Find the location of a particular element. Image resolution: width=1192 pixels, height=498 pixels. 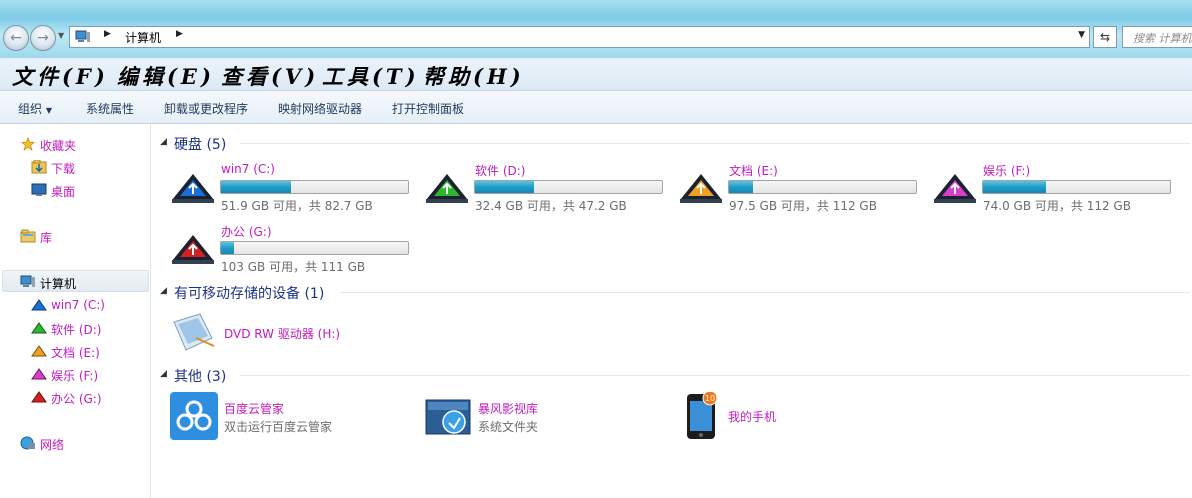

baofeng-library-icon is located at coordinates (448, 417).